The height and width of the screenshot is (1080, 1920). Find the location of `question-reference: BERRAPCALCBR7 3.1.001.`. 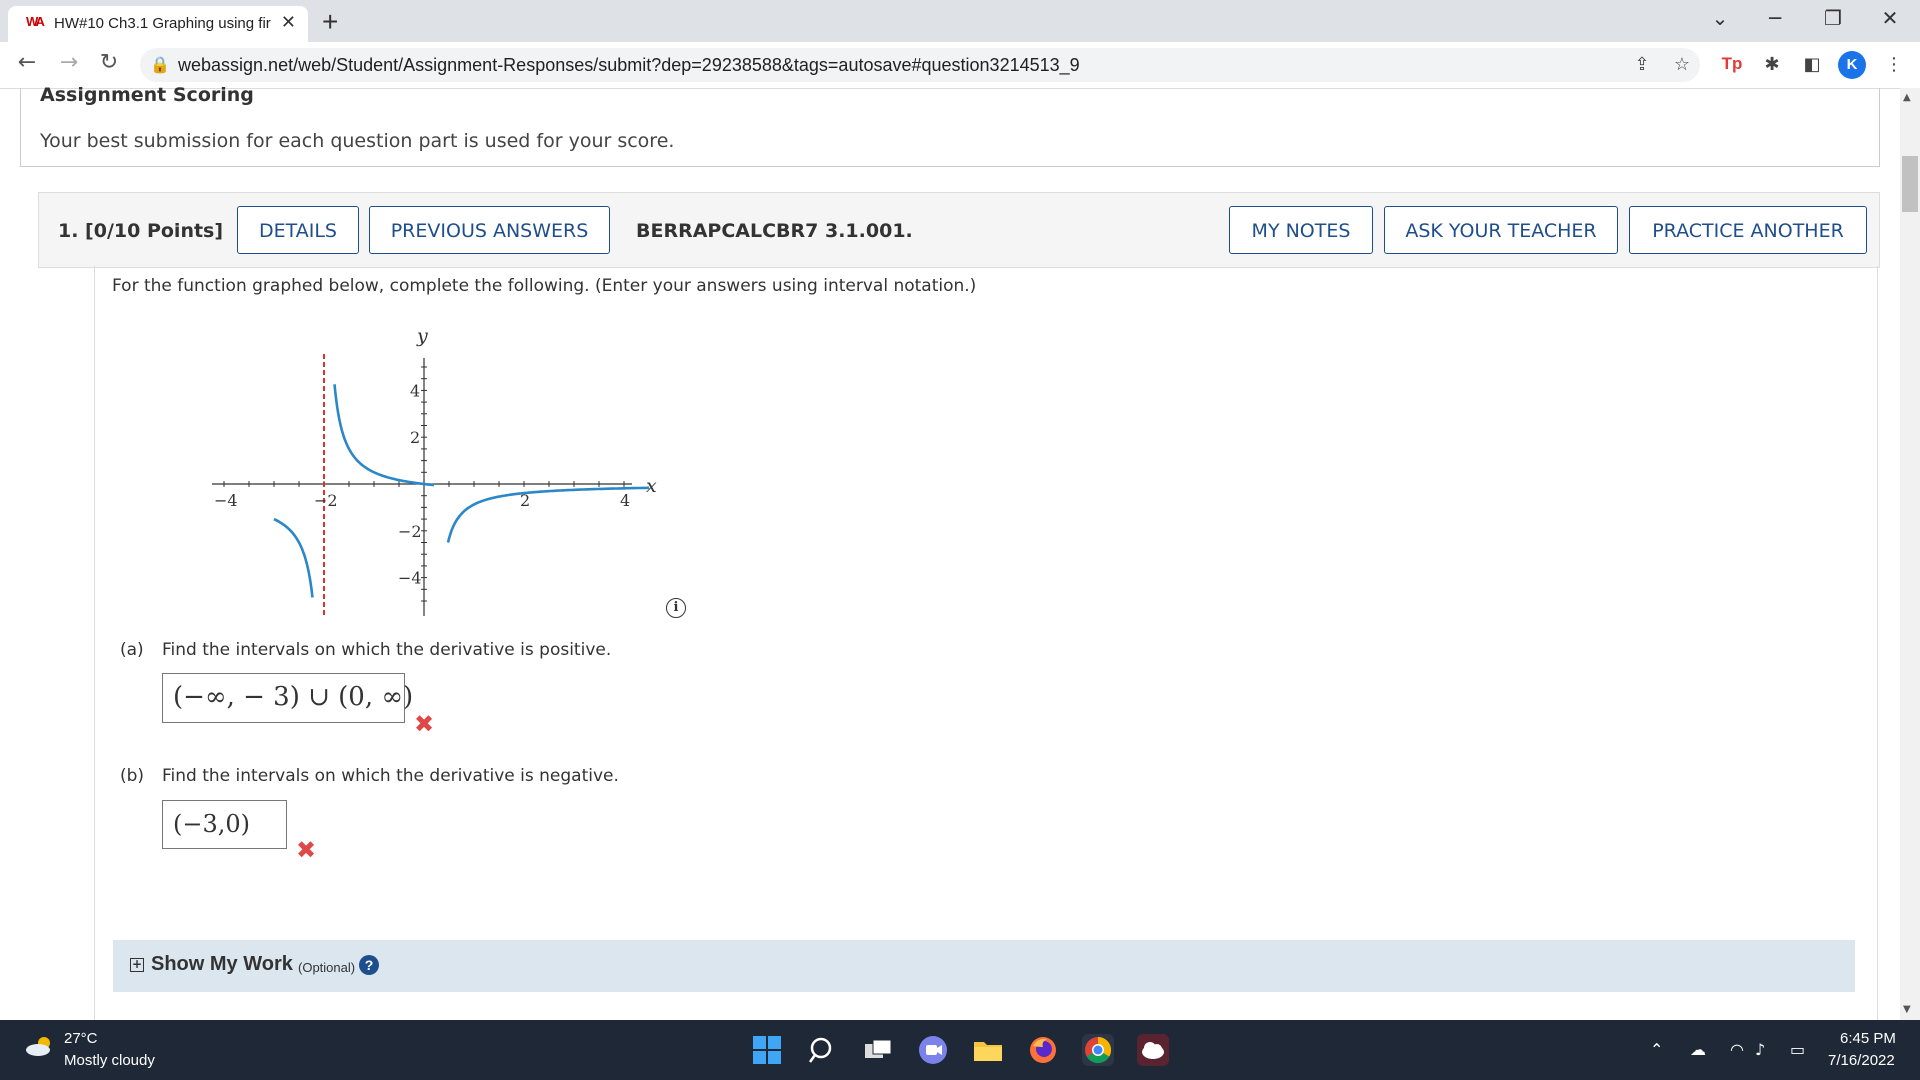

question-reference: BERRAPCALCBR7 3.1.001. is located at coordinates (774, 231).